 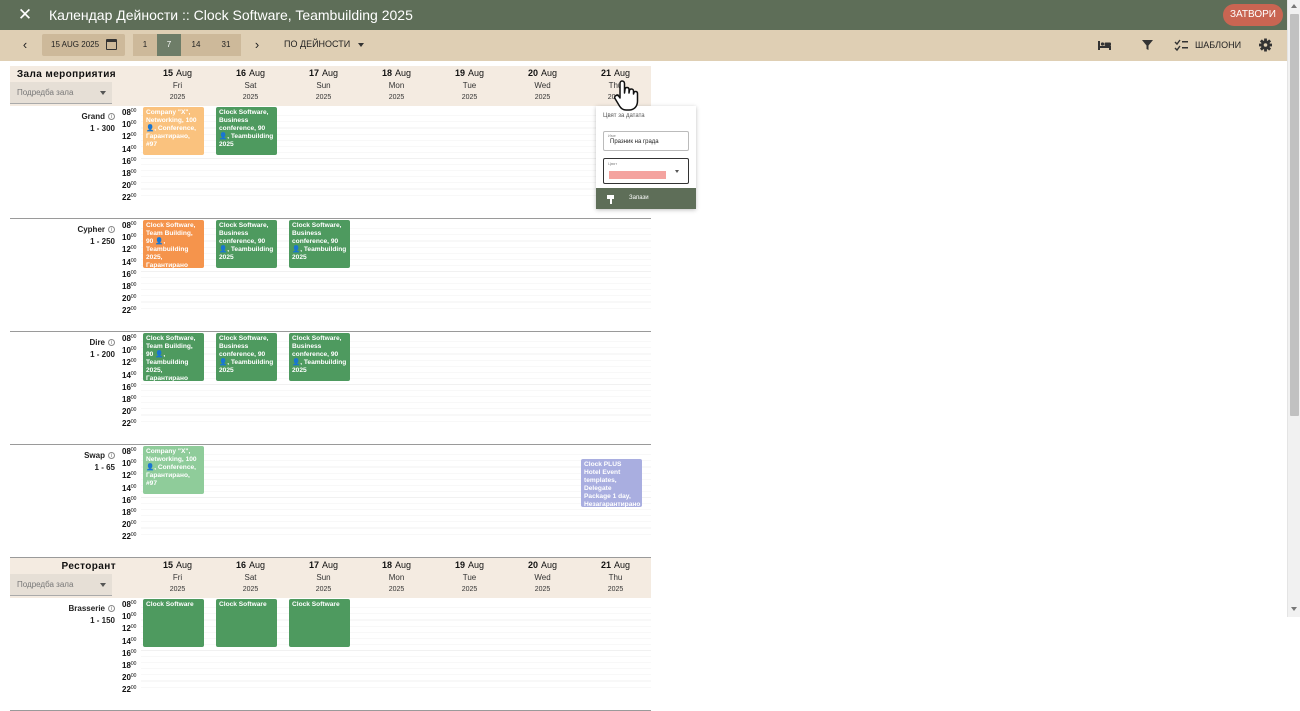 What do you see at coordinates (132, 113) in the screenshot?
I see `hour-label: 0800` at bounding box center [132, 113].